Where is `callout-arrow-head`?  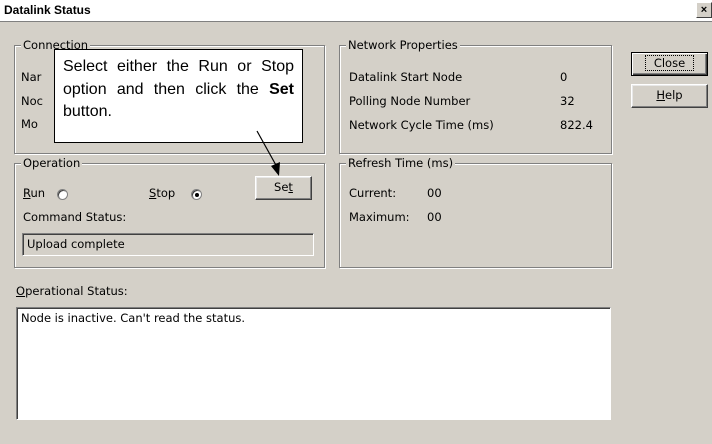
callout-arrow-head is located at coordinates (275, 169).